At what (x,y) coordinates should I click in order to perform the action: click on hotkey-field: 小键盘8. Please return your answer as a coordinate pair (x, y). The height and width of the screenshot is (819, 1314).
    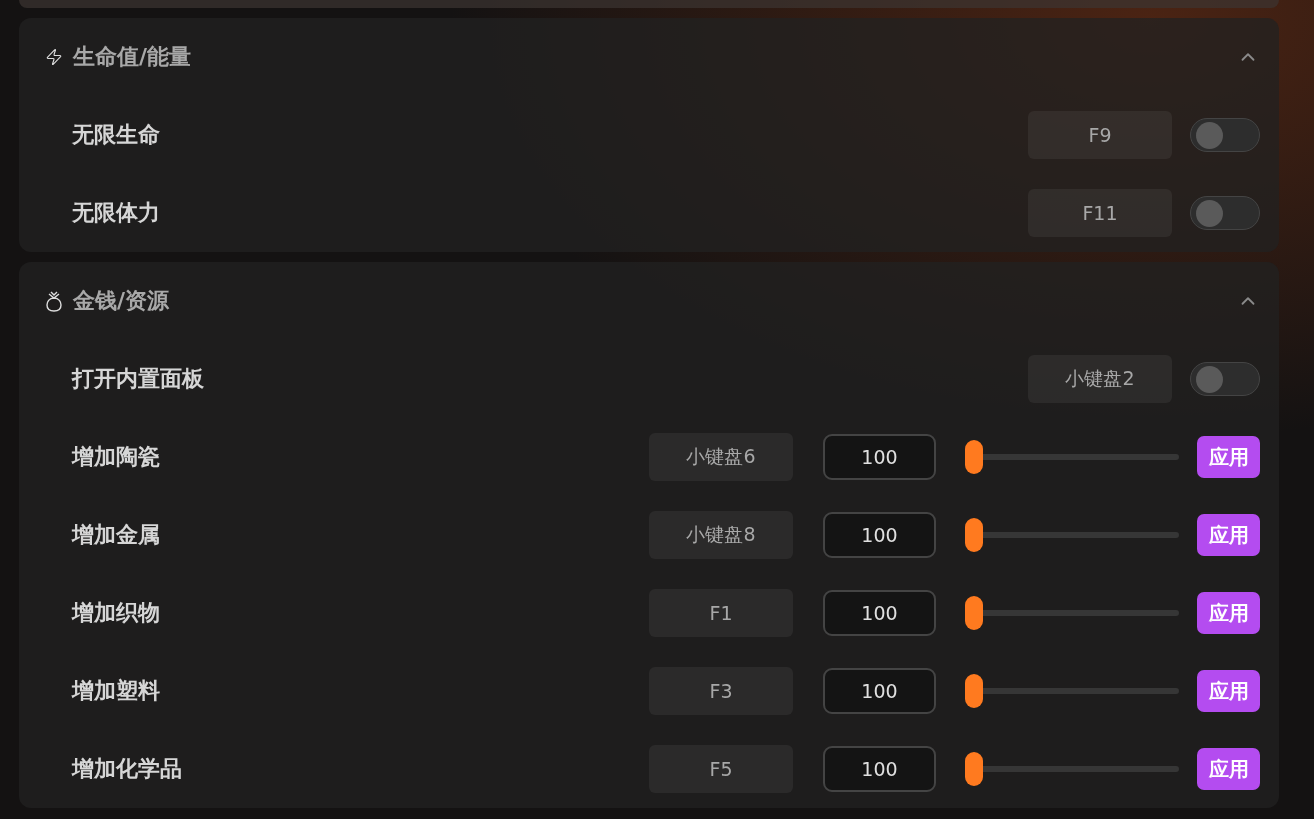
    Looking at the image, I should click on (721, 535).